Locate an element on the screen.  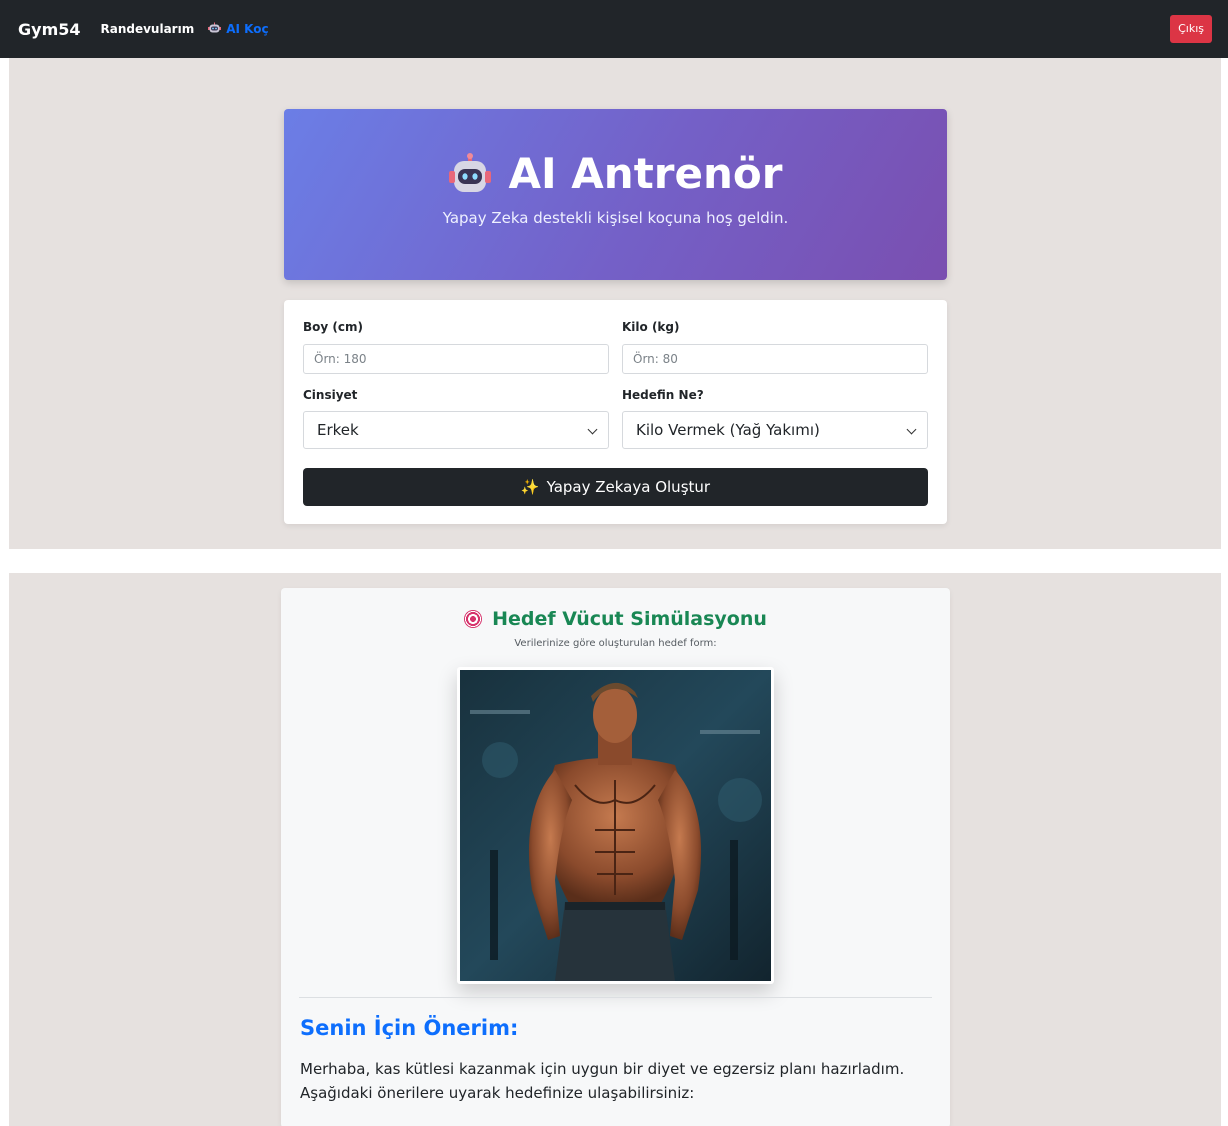
brand-logo: Gym54 is located at coordinates (49, 29).